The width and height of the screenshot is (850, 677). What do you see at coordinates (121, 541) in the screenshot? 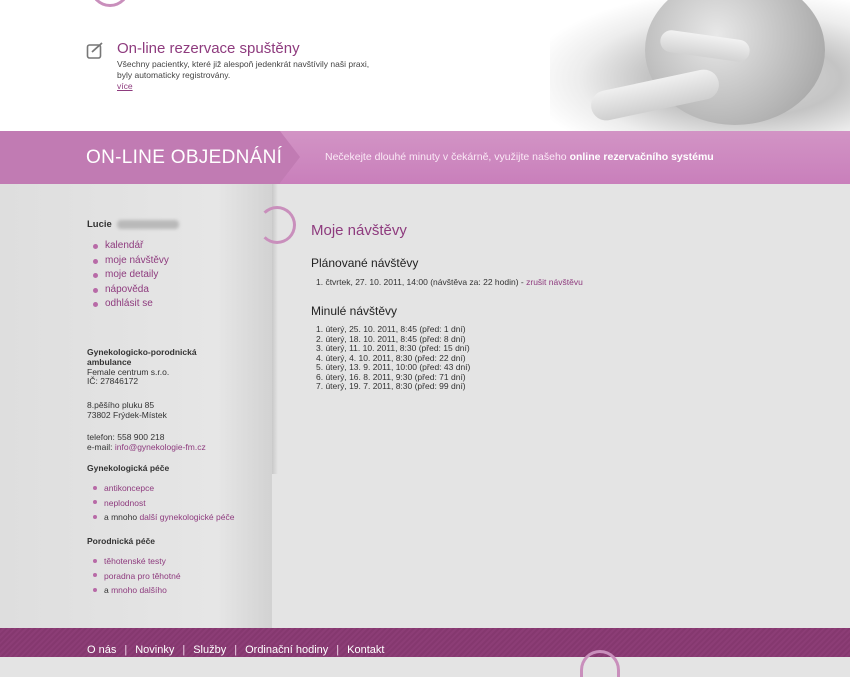
I see `obs-care-title: Porodnická péče` at bounding box center [121, 541].